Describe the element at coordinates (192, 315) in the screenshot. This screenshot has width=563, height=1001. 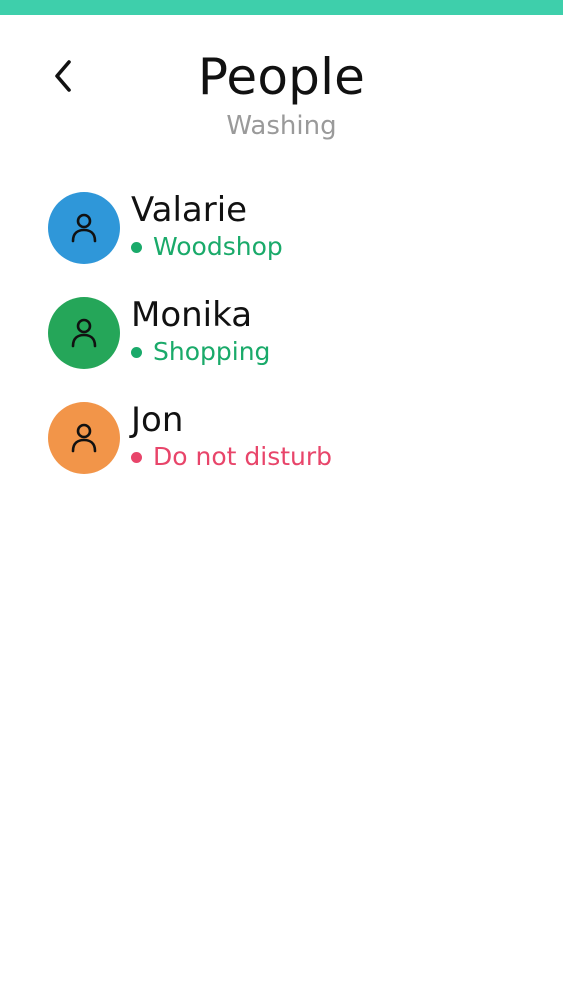
I see `person-name: Monika` at that location.